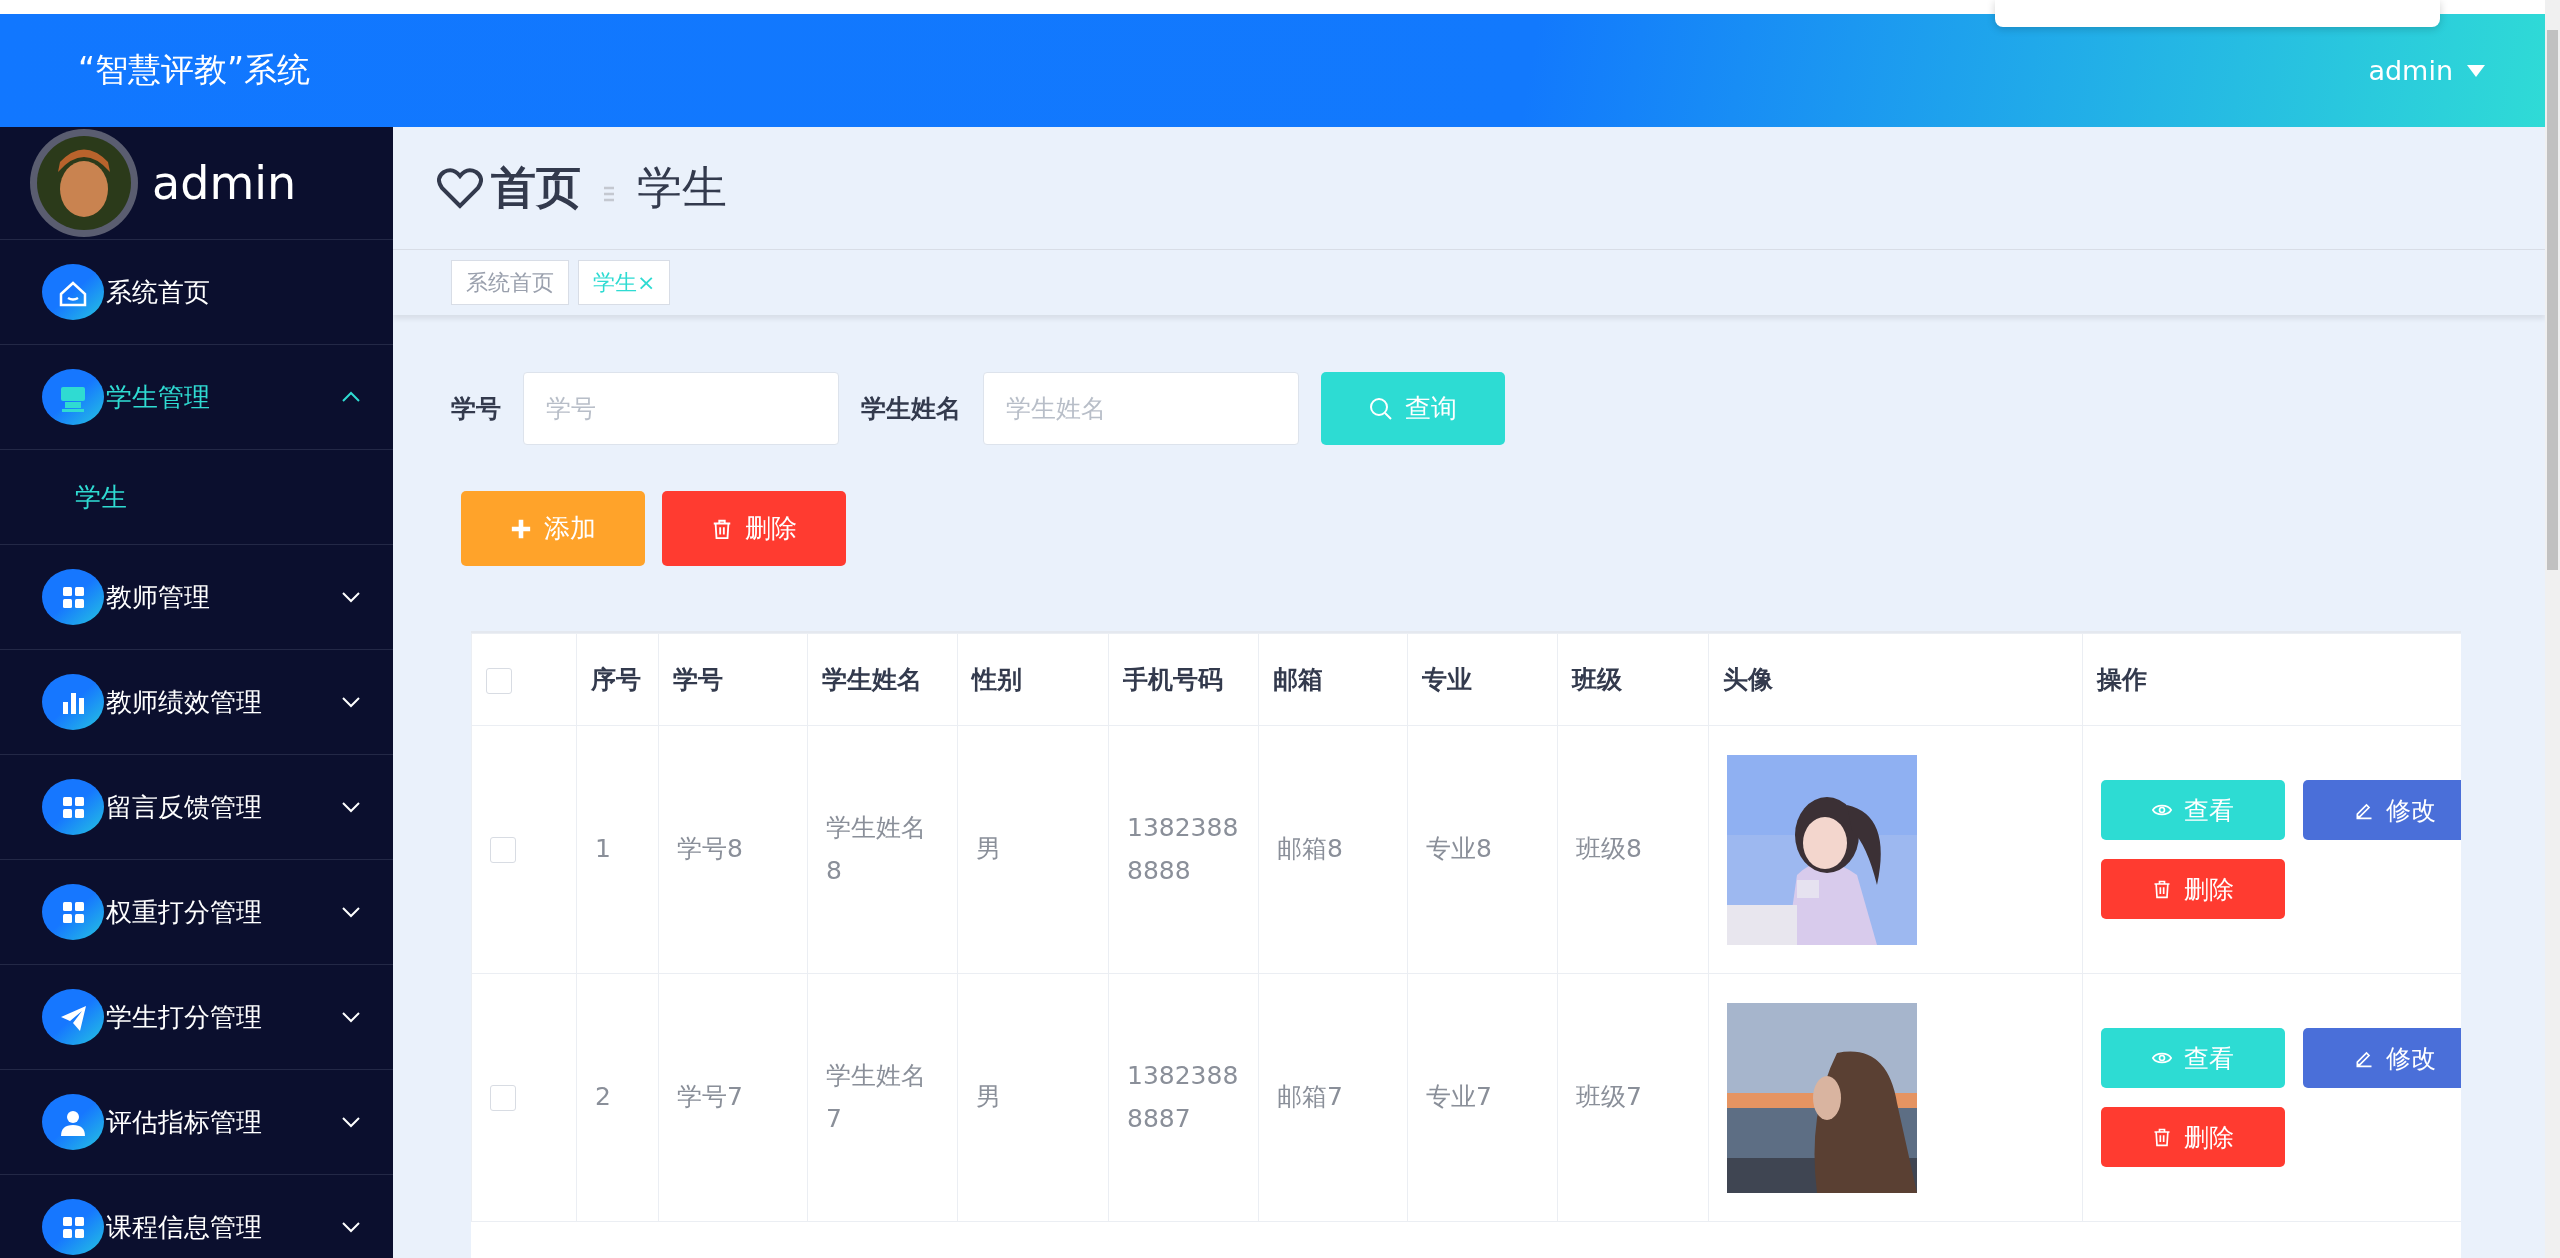 The height and width of the screenshot is (1258, 2560). Describe the element at coordinates (603, 849) in the screenshot. I see `table-cell: 1` at that location.